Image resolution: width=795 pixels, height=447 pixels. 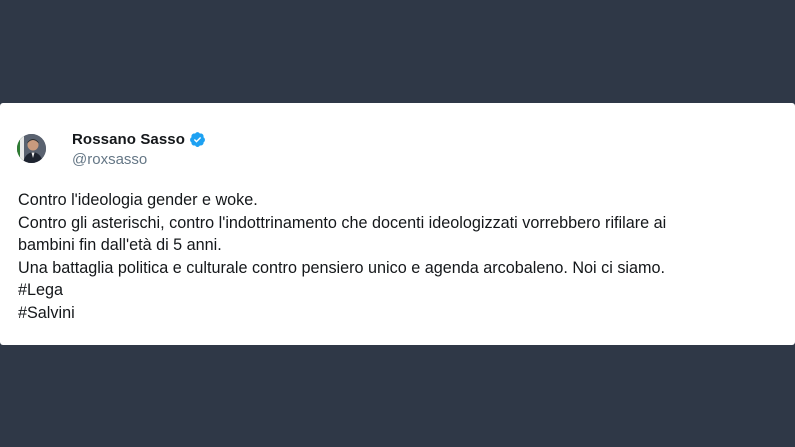 What do you see at coordinates (120, 245) in the screenshot?
I see `tweet-text-line: bambini fin dall'età di 5 anni.` at bounding box center [120, 245].